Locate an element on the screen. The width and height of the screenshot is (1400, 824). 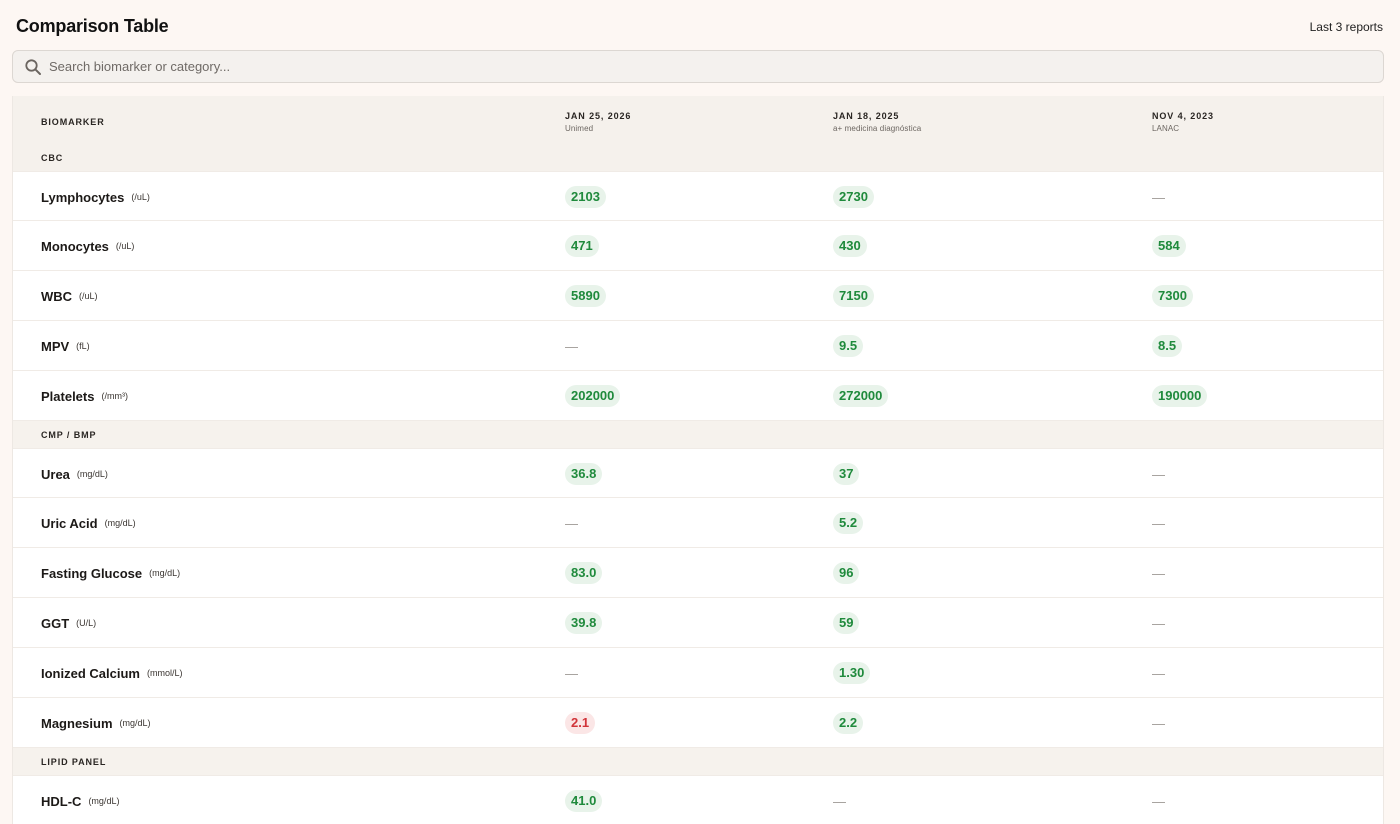
in-range-value: 36.8 is located at coordinates (584, 474).